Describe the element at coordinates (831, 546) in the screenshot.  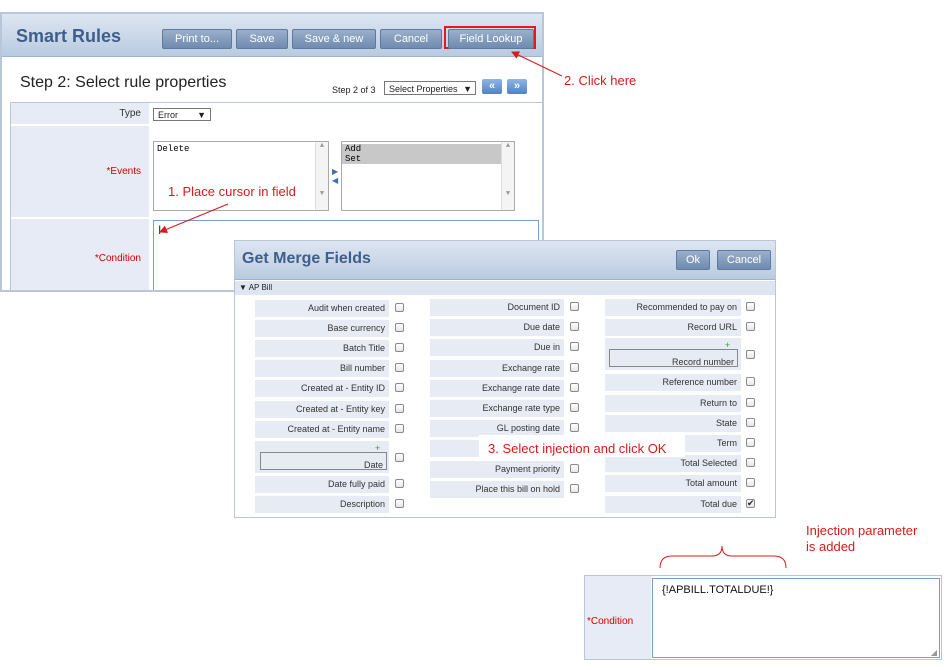
I see `result-note-line2: is added` at that location.